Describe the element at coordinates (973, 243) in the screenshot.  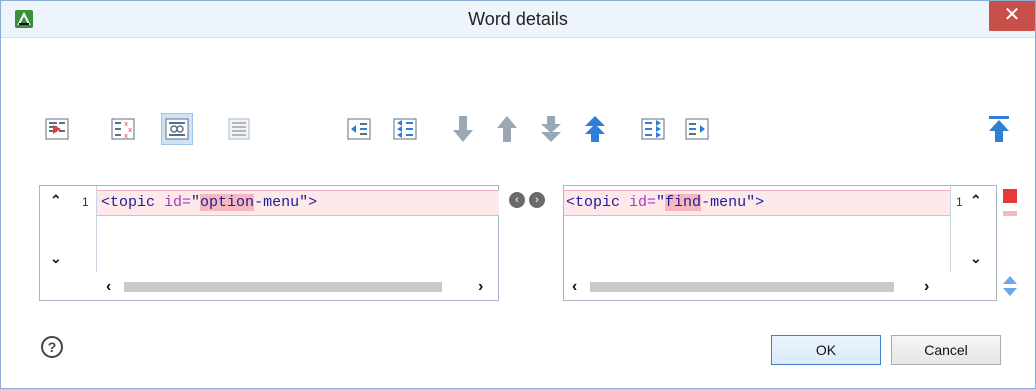
I see `right-gutter: 1 ⌃ ⌄` at that location.